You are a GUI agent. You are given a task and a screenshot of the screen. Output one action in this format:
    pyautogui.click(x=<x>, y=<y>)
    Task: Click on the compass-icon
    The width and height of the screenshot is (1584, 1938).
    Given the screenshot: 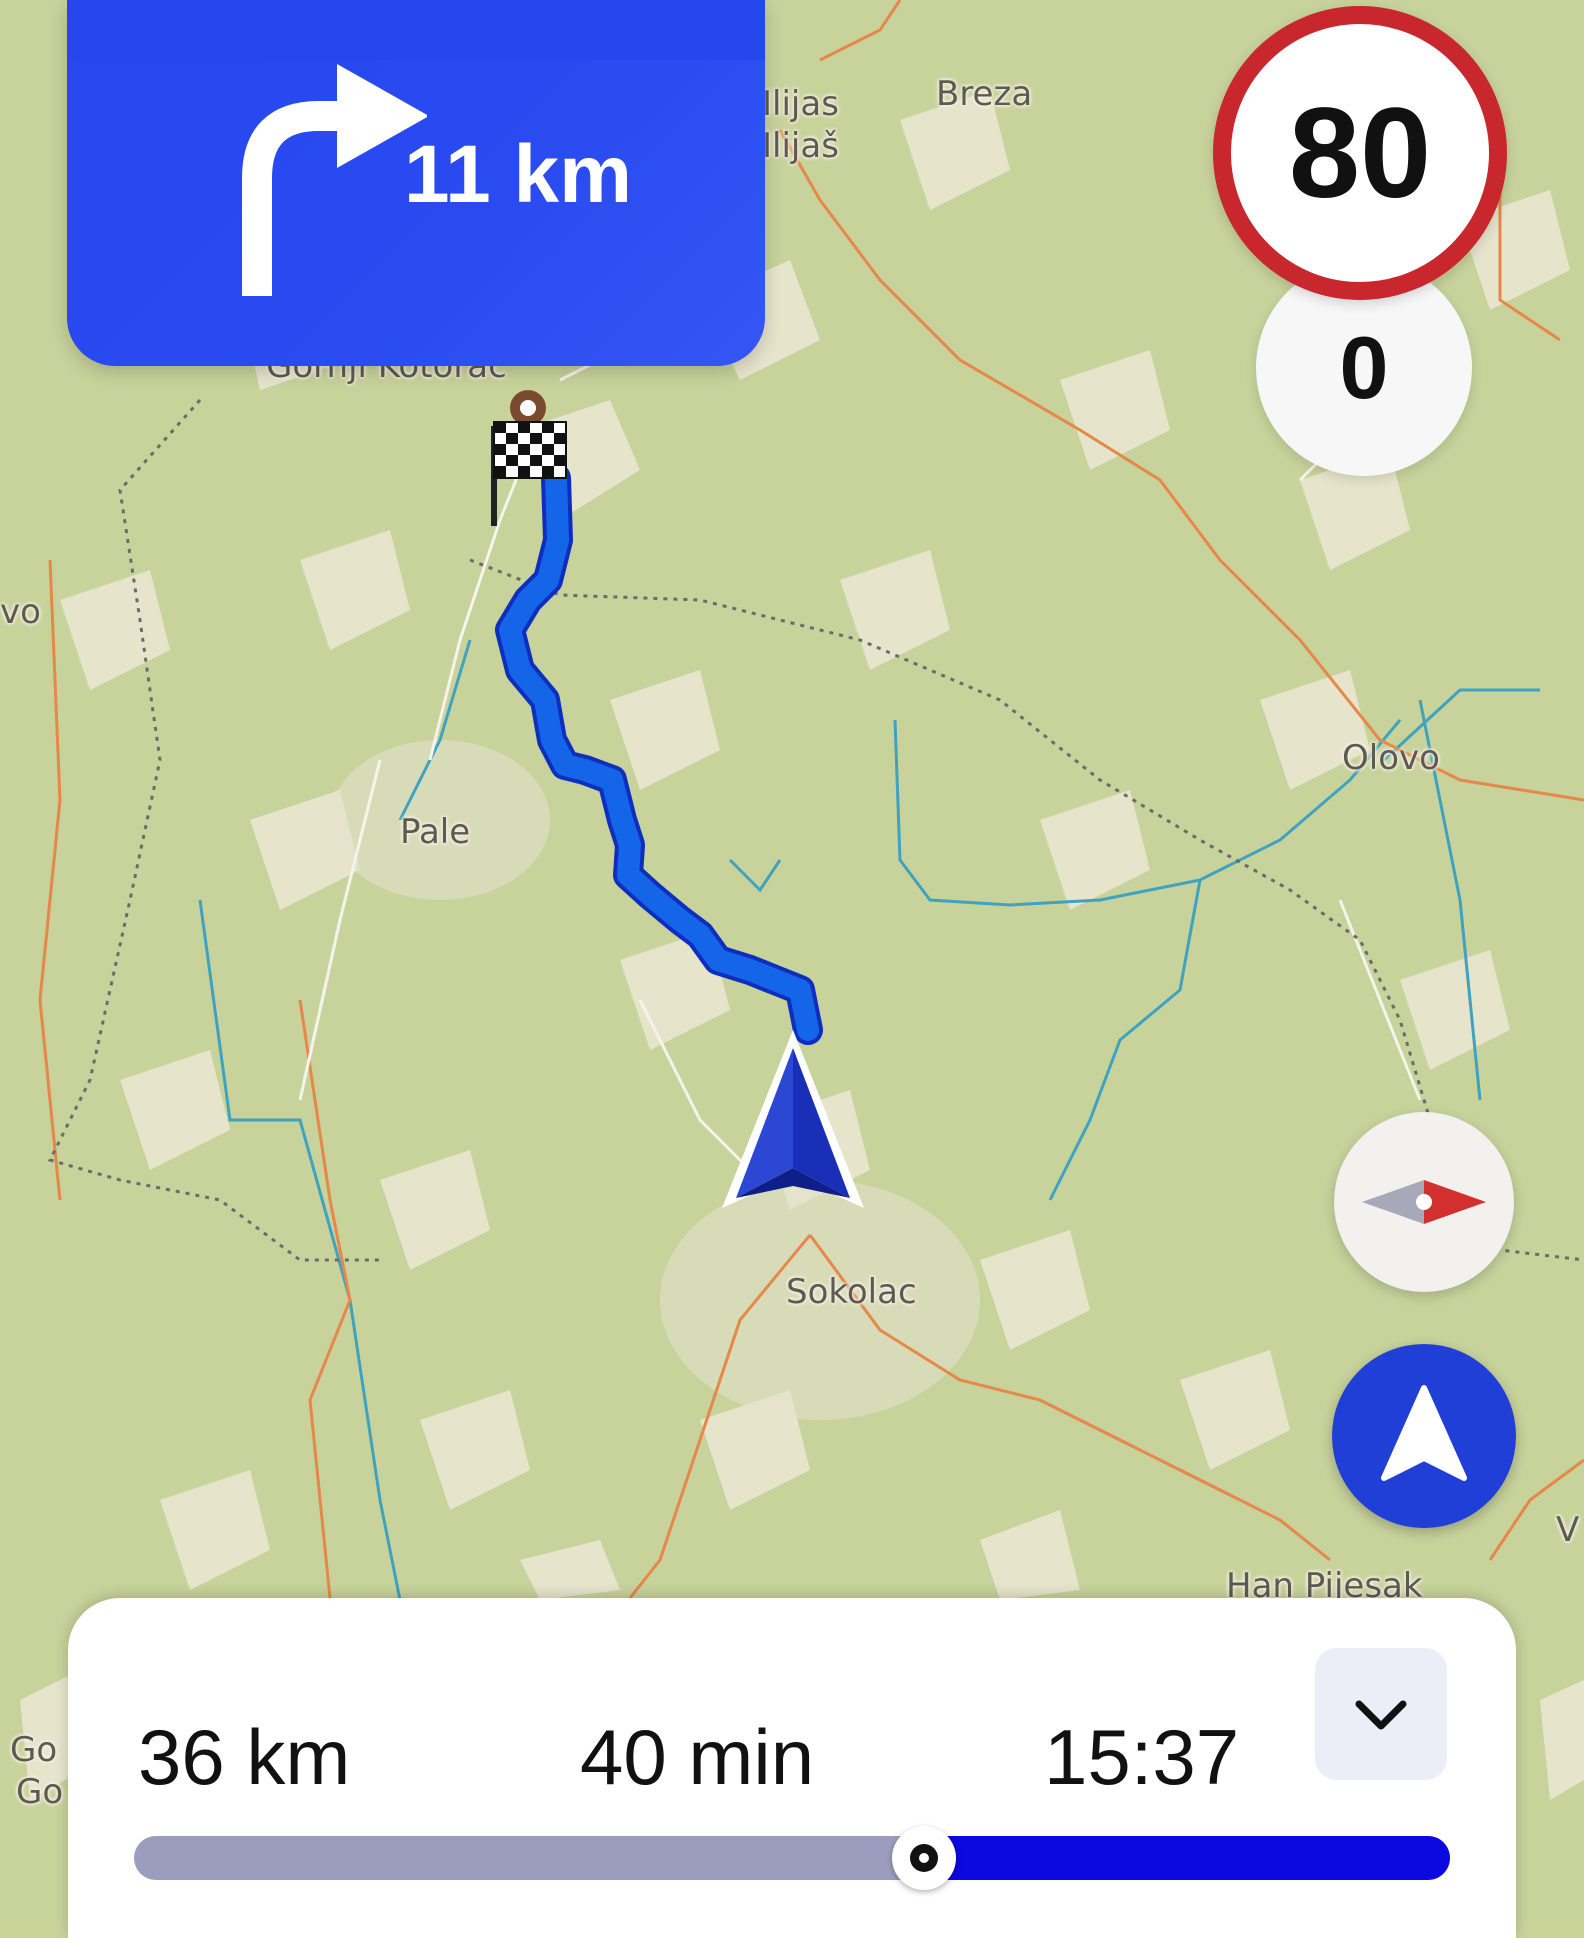 What is the action you would take?
    pyautogui.click(x=1424, y=1202)
    